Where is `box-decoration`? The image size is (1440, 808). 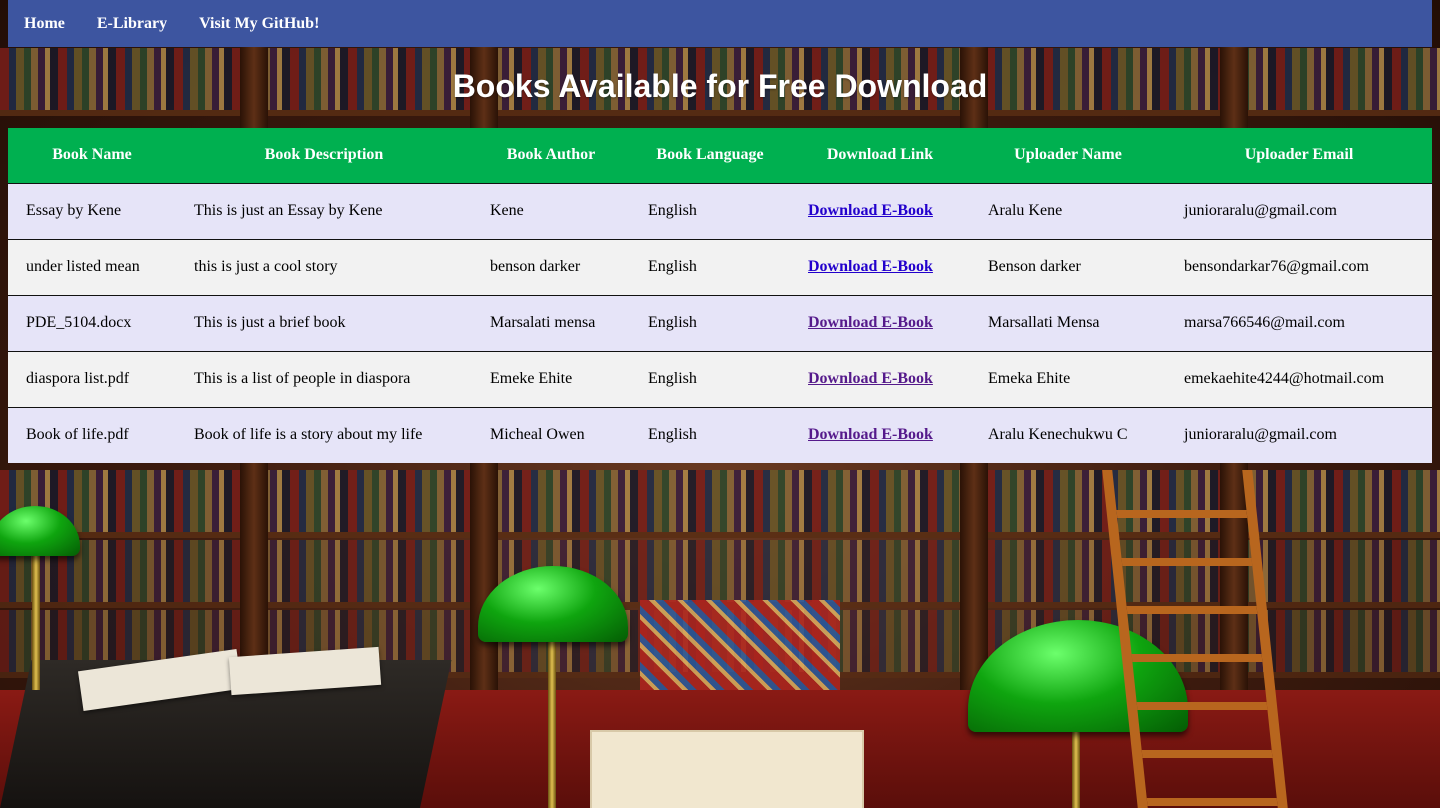 box-decoration is located at coordinates (727, 769).